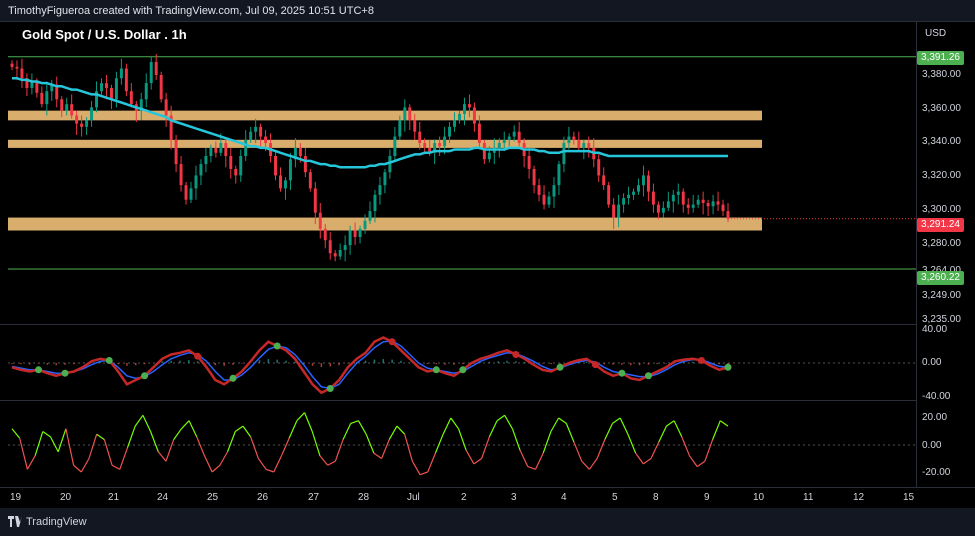 The height and width of the screenshot is (536, 975). What do you see at coordinates (56, 522) in the screenshot?
I see `footer-brand: TradingView` at bounding box center [56, 522].